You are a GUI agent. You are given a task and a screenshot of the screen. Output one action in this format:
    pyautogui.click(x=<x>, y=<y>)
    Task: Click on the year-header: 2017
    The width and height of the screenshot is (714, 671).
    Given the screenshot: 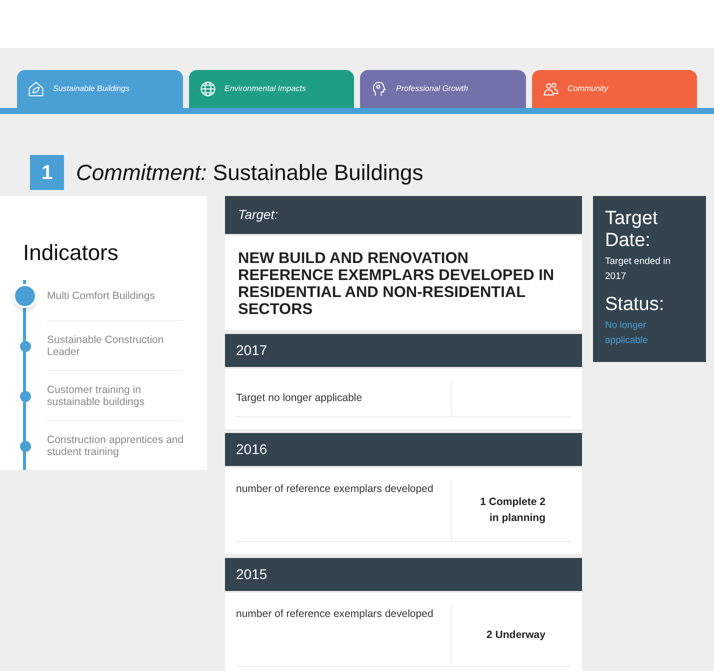 What is the action you would take?
    pyautogui.click(x=403, y=350)
    